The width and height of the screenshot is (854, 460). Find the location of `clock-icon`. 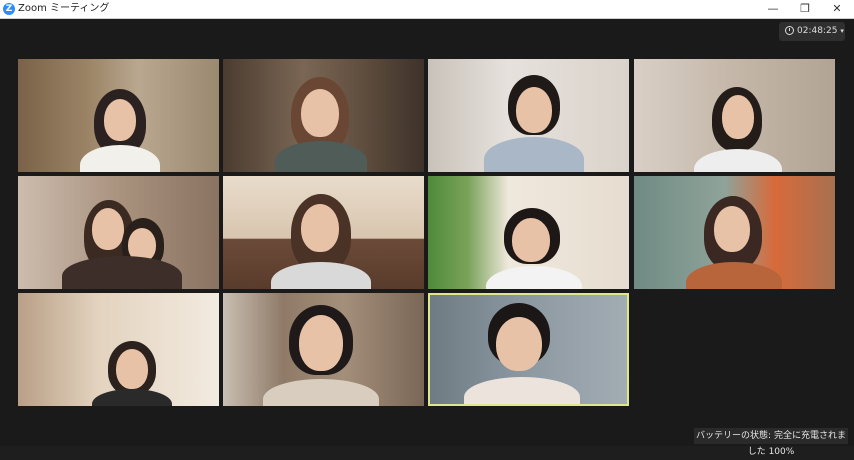

clock-icon is located at coordinates (789, 30).